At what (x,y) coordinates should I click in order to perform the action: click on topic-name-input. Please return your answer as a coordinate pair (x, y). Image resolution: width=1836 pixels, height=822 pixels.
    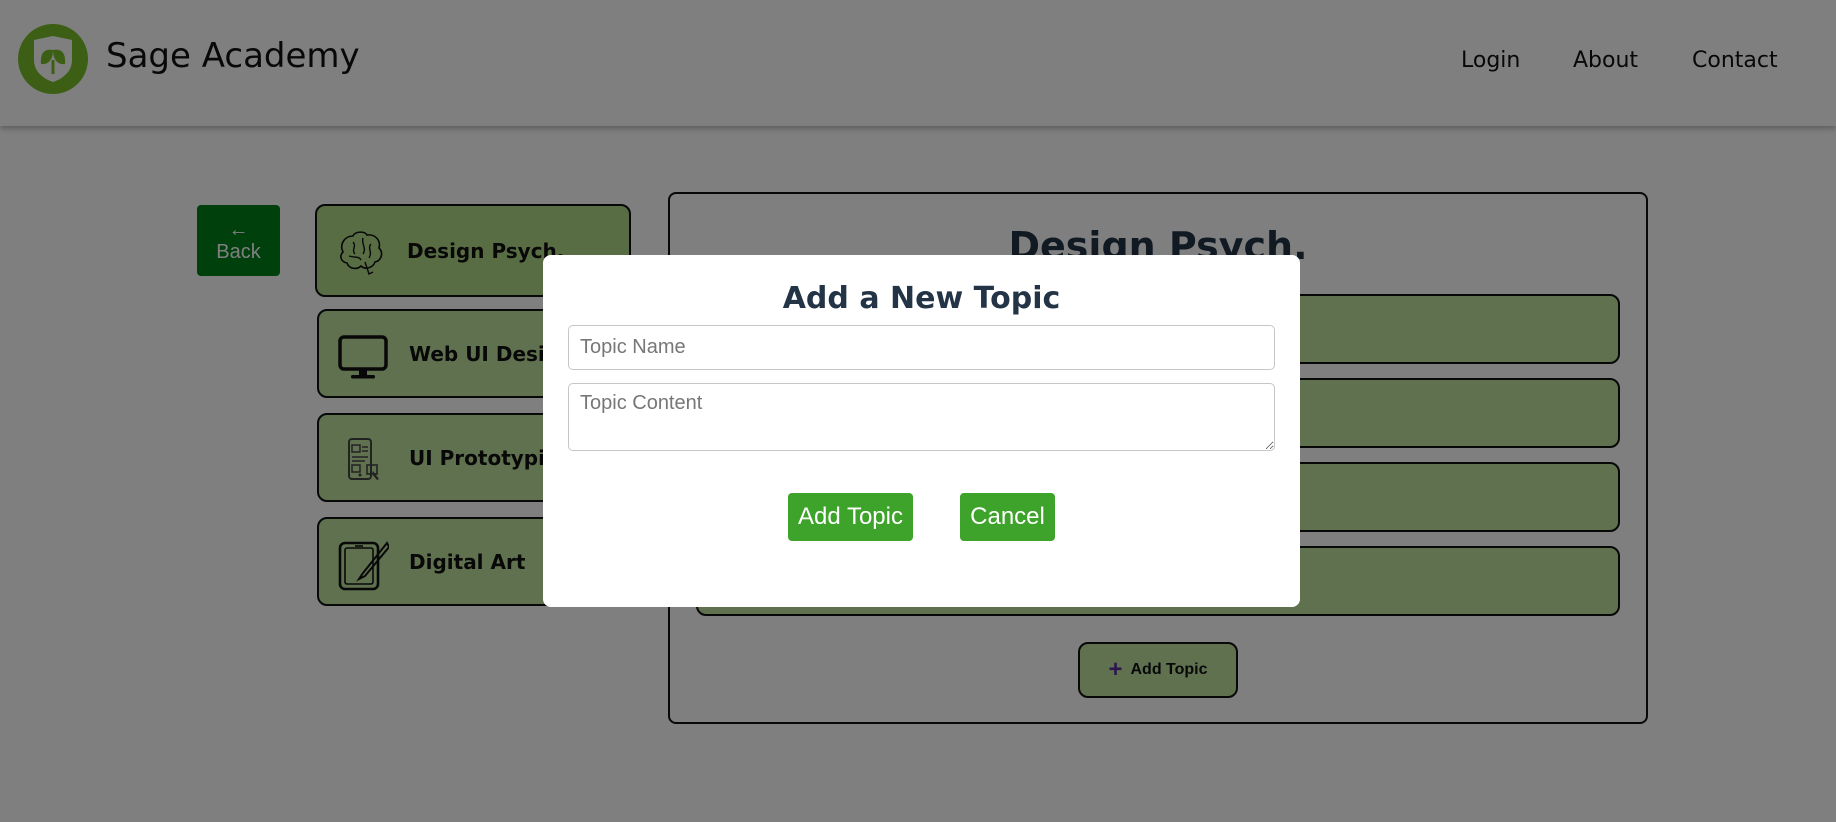
    Looking at the image, I should click on (921, 347).